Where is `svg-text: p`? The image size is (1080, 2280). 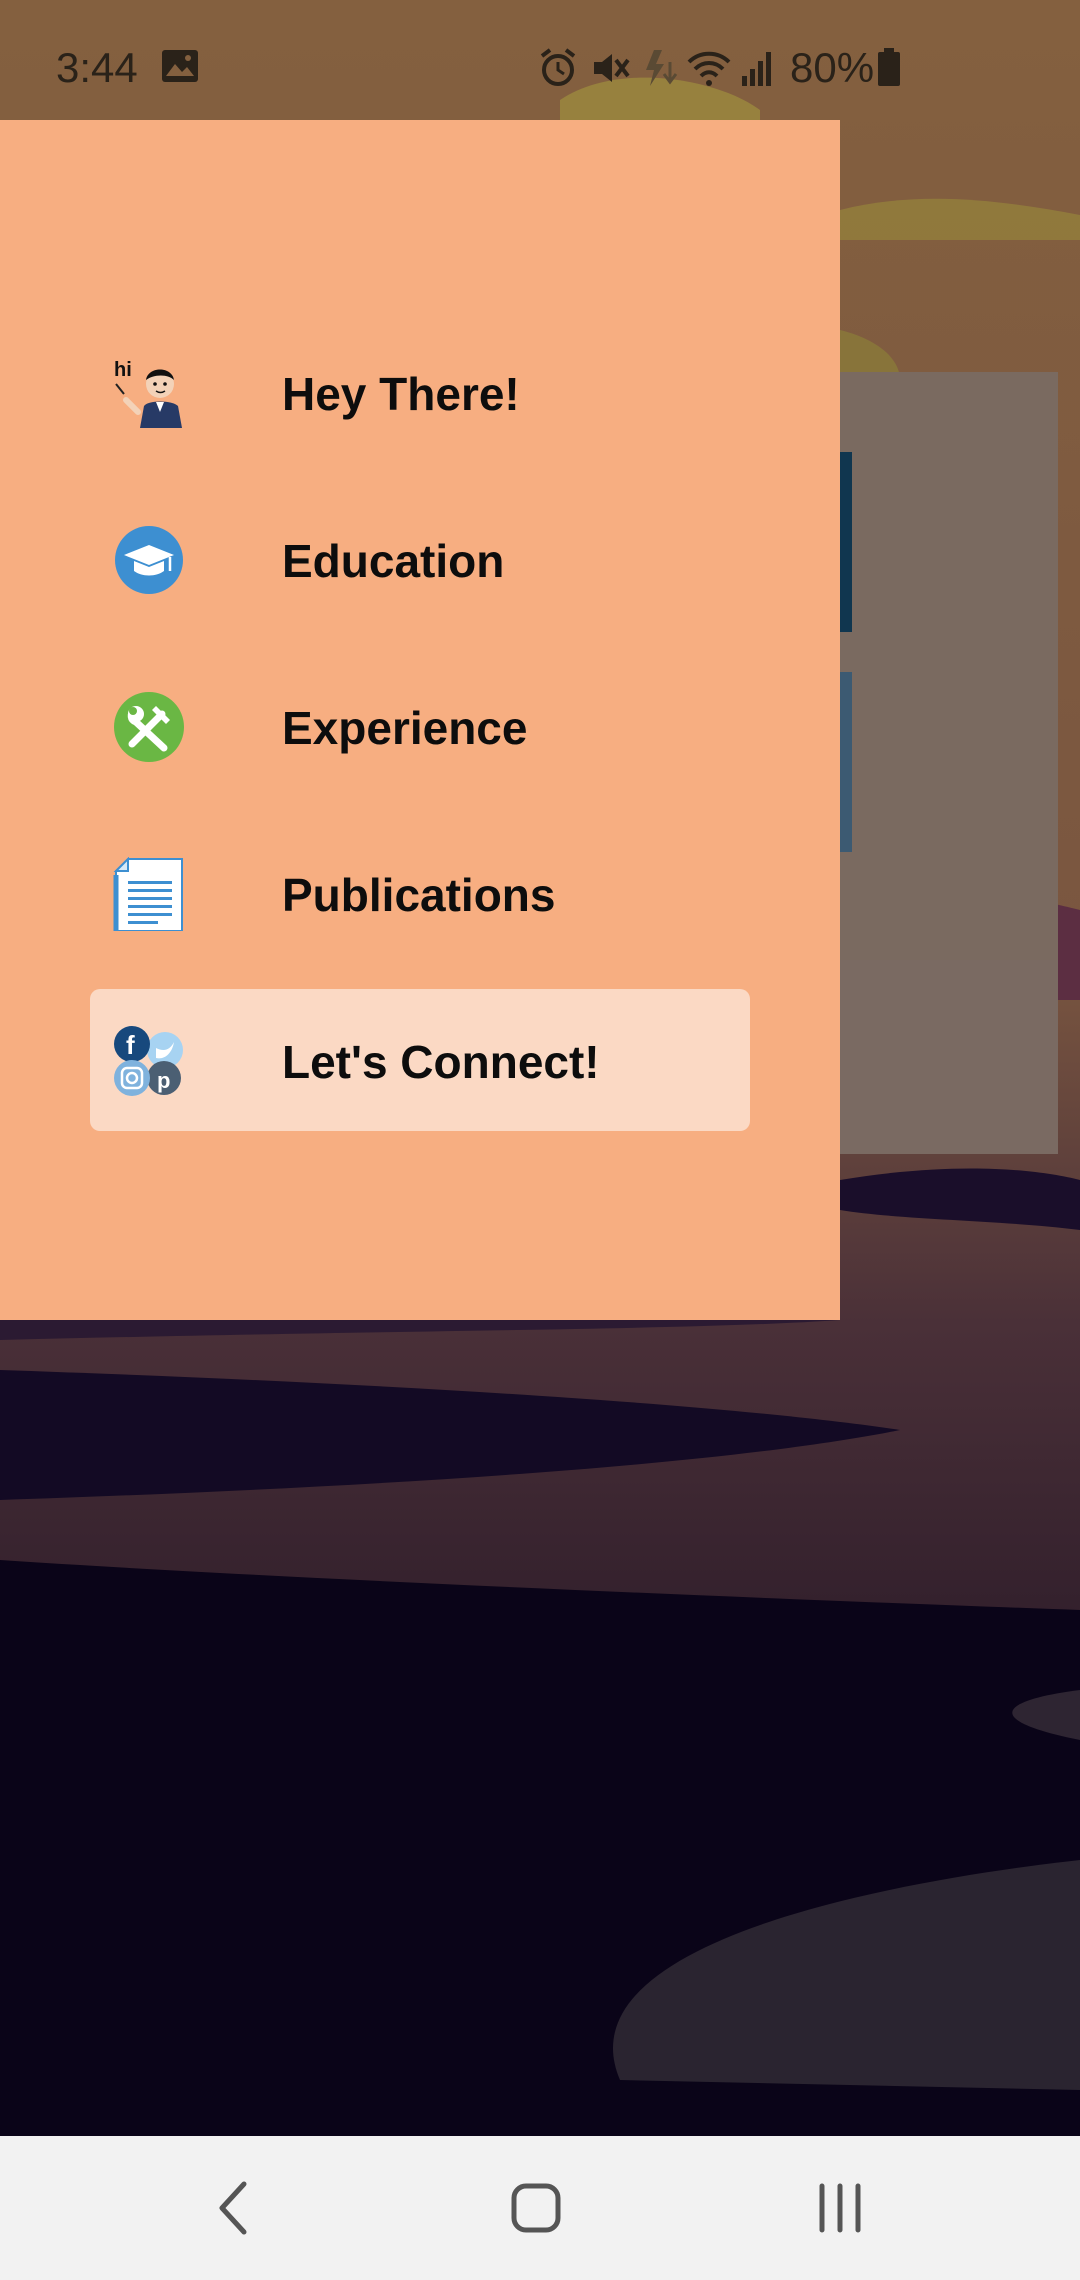
svg-text: p is located at coordinates (163, 1080).